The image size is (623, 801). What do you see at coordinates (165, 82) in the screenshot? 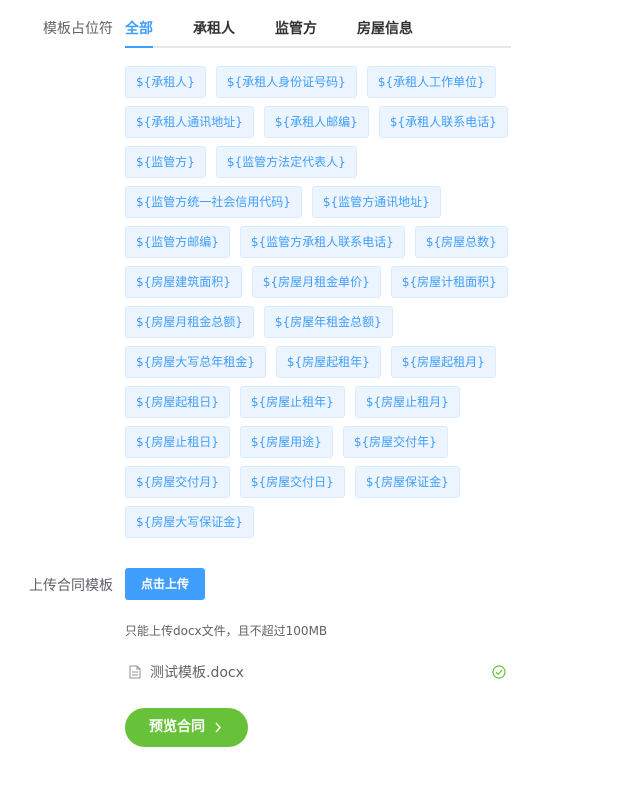
I see `placeholder-tag: ${承租人}` at bounding box center [165, 82].